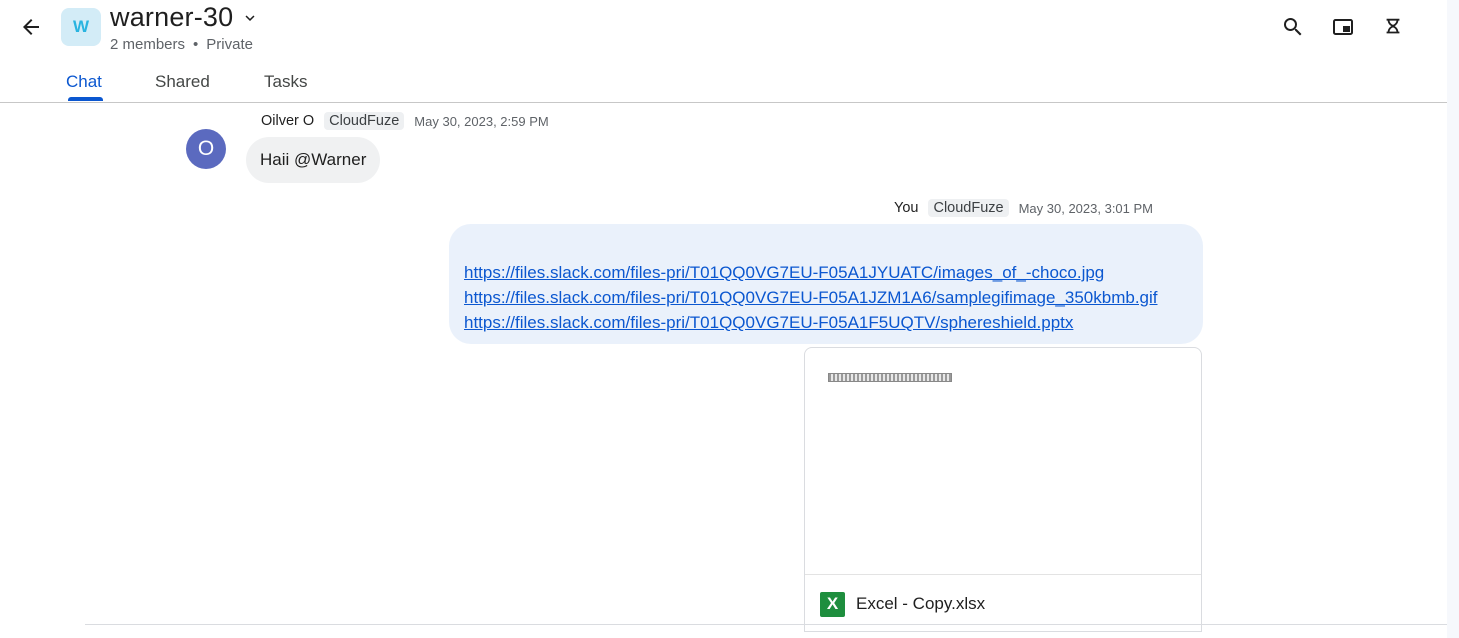 The height and width of the screenshot is (638, 1459). Describe the element at coordinates (287, 121) in the screenshot. I see `sender-name: Oilver O` at that location.